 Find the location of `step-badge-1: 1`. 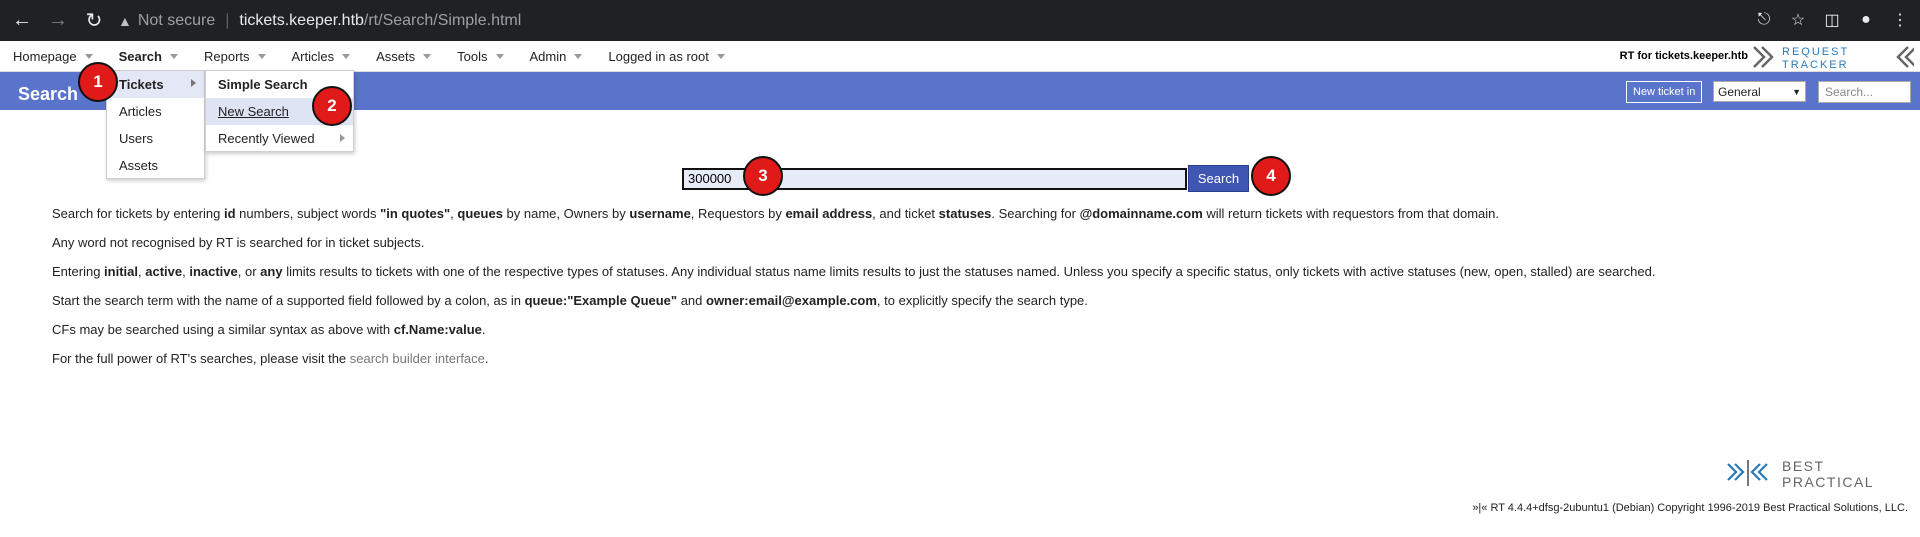

step-badge-1: 1 is located at coordinates (98, 82).